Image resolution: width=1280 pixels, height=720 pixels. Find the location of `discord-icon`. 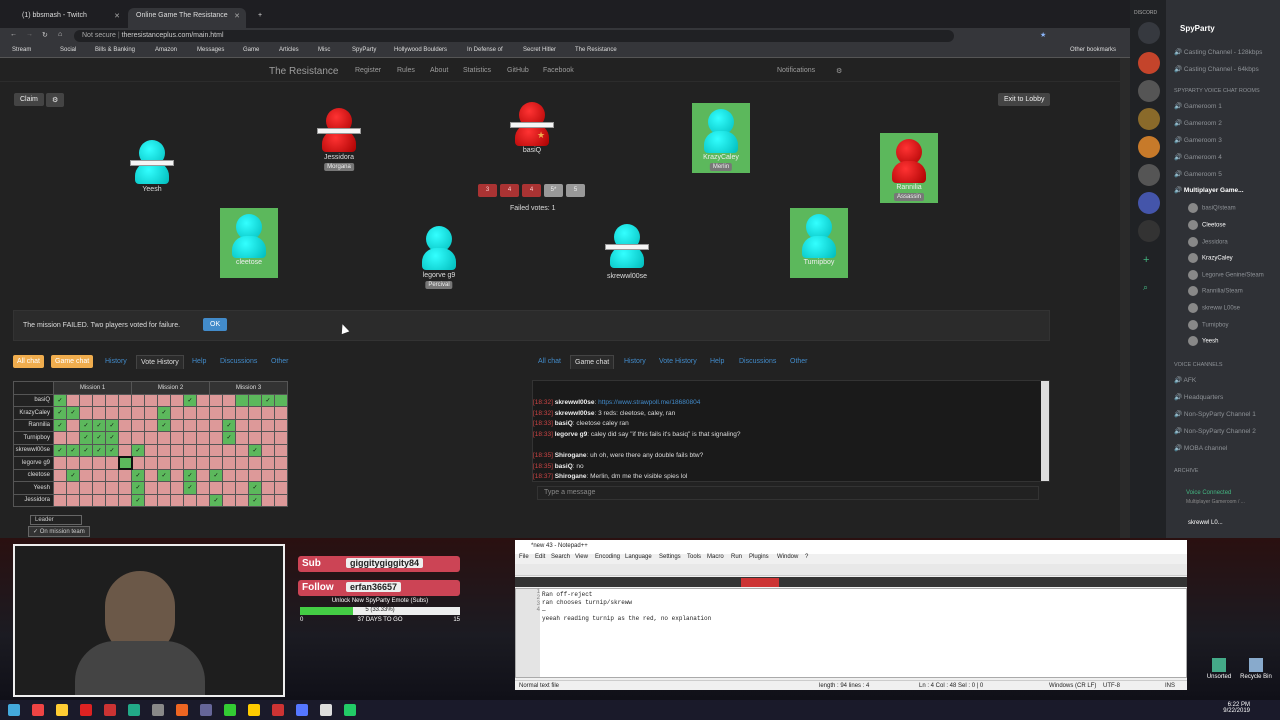

discord-icon is located at coordinates (302, 710).